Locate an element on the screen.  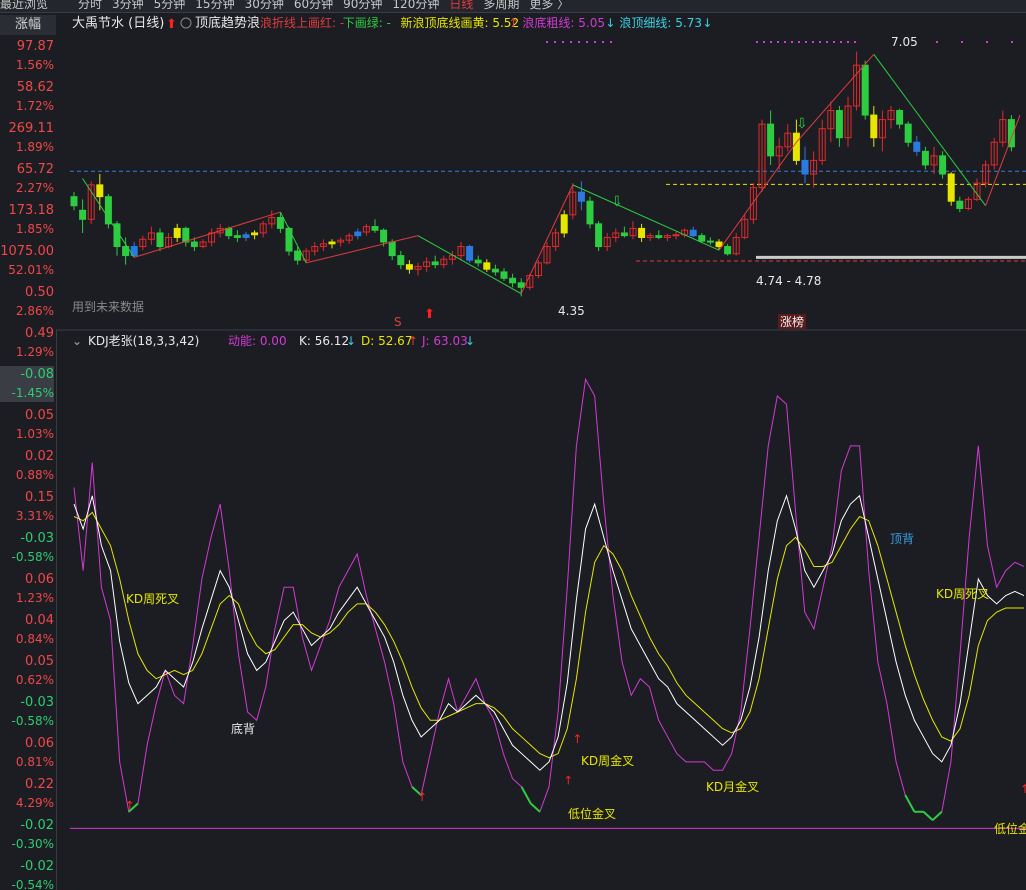
period-tab: 分时 is located at coordinates (90, 5).